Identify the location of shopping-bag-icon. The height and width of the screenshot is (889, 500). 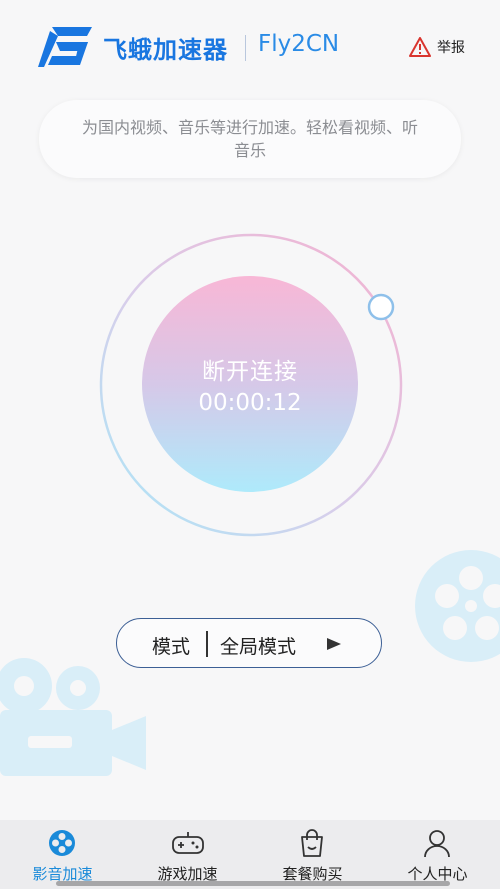
(312, 843).